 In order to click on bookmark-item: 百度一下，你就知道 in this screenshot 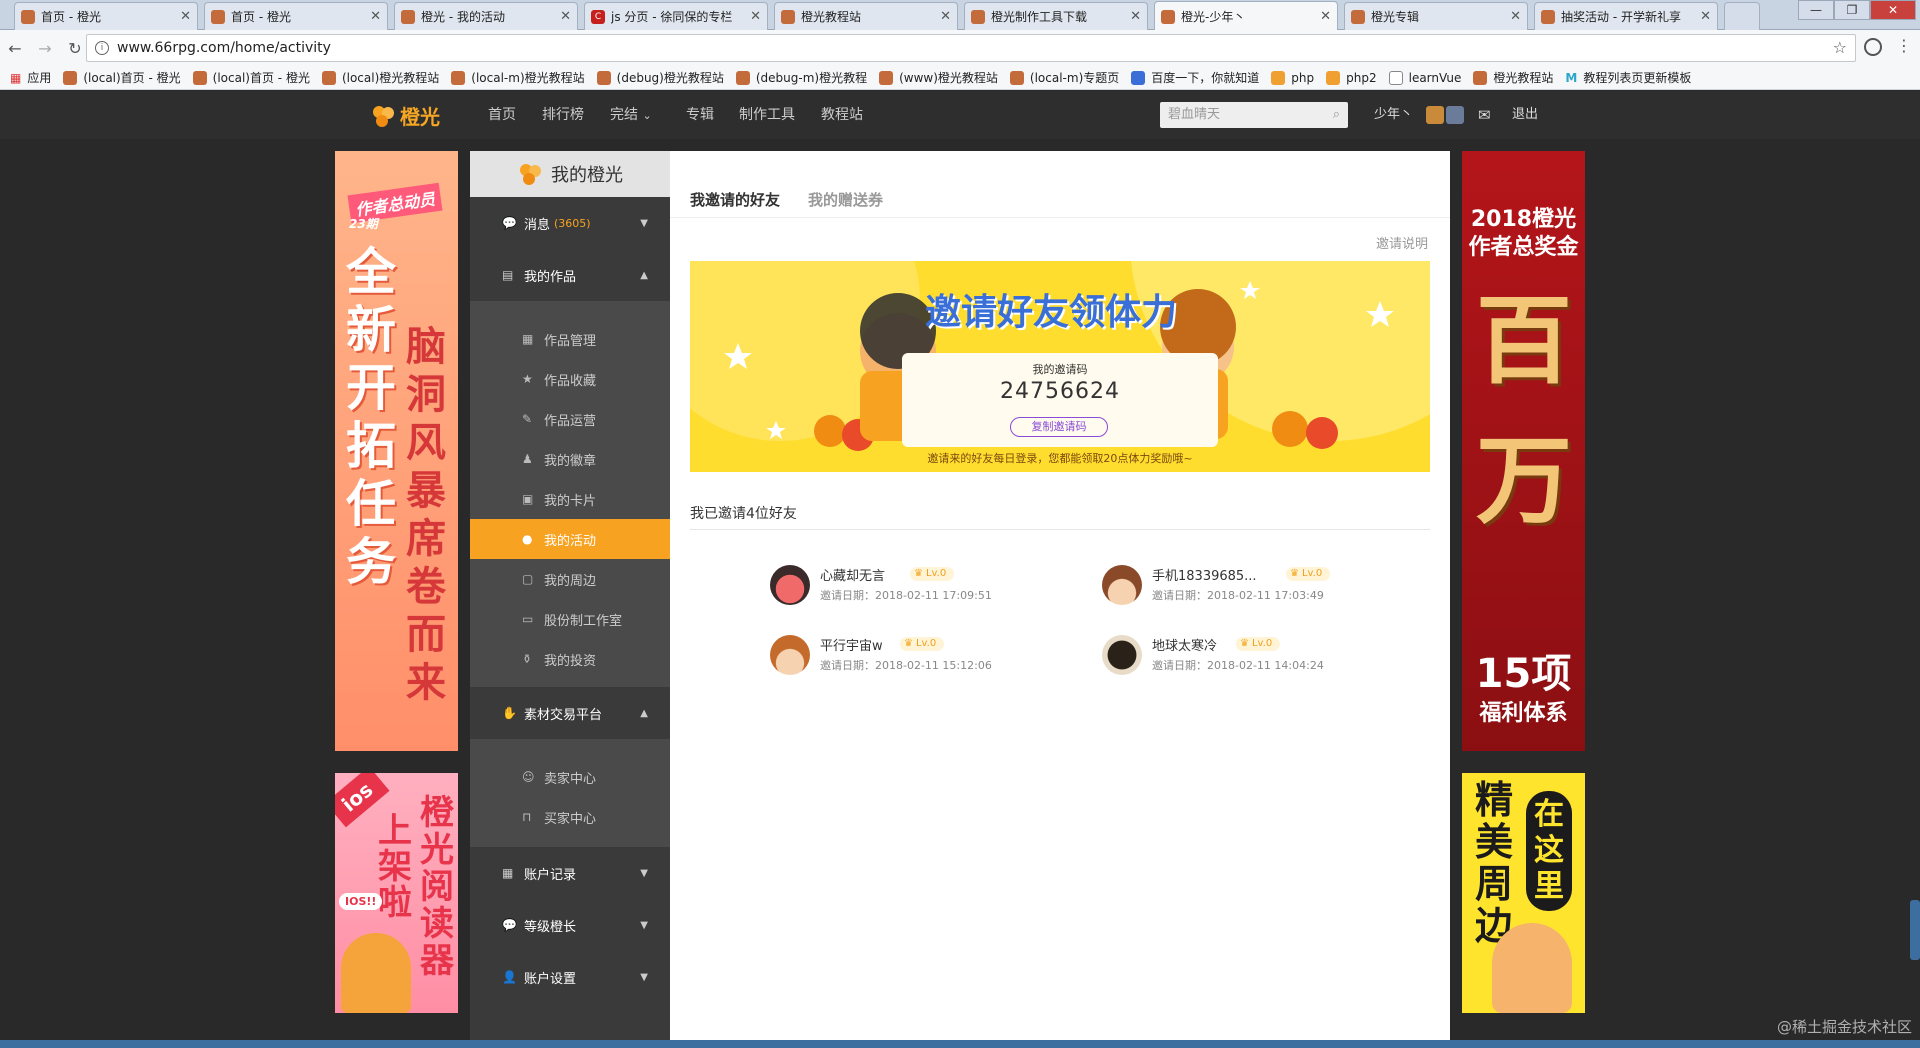, I will do `click(1195, 77)`.